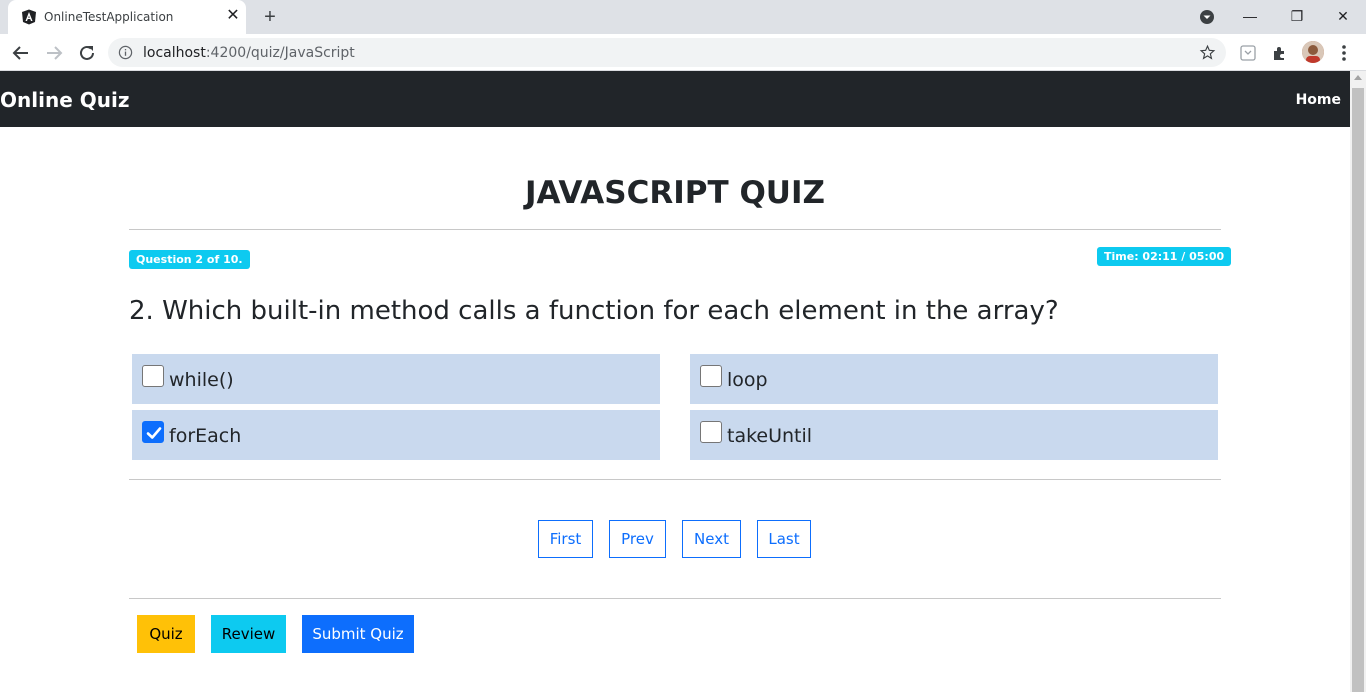 The image size is (1366, 692). Describe the element at coordinates (1248, 53) in the screenshot. I see `reading-list-icon` at that location.